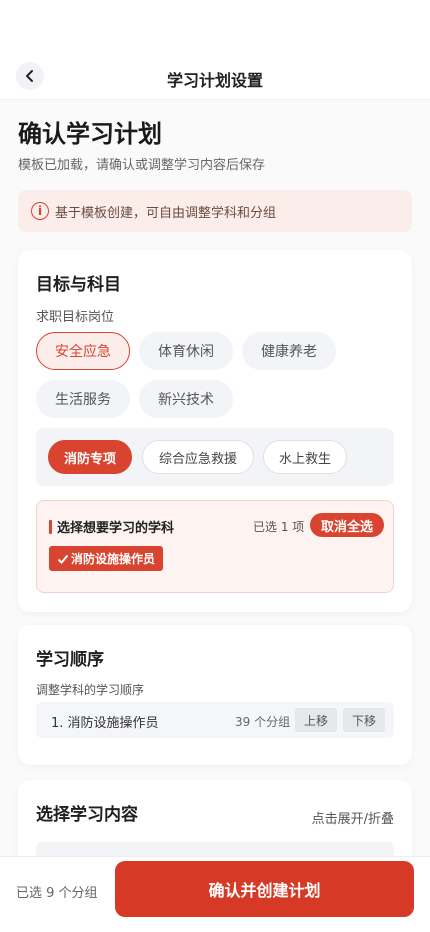 This screenshot has width=430, height=932. What do you see at coordinates (186, 399) in the screenshot?
I see `position-chip-tech: 新兴技术` at bounding box center [186, 399].